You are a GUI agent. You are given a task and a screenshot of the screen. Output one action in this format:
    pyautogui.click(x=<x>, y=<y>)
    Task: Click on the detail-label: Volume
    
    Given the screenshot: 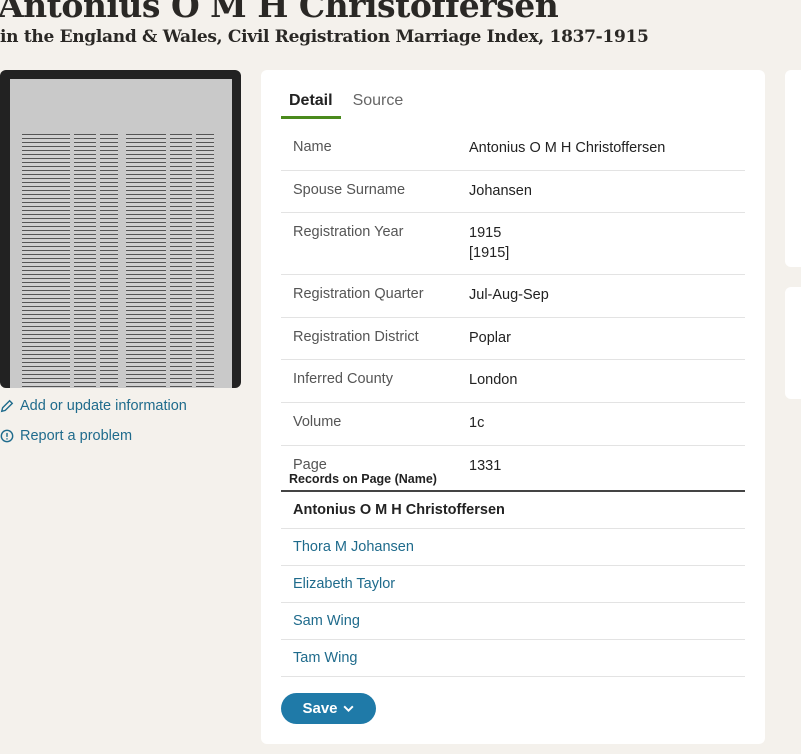 What is the action you would take?
    pyautogui.click(x=317, y=421)
    